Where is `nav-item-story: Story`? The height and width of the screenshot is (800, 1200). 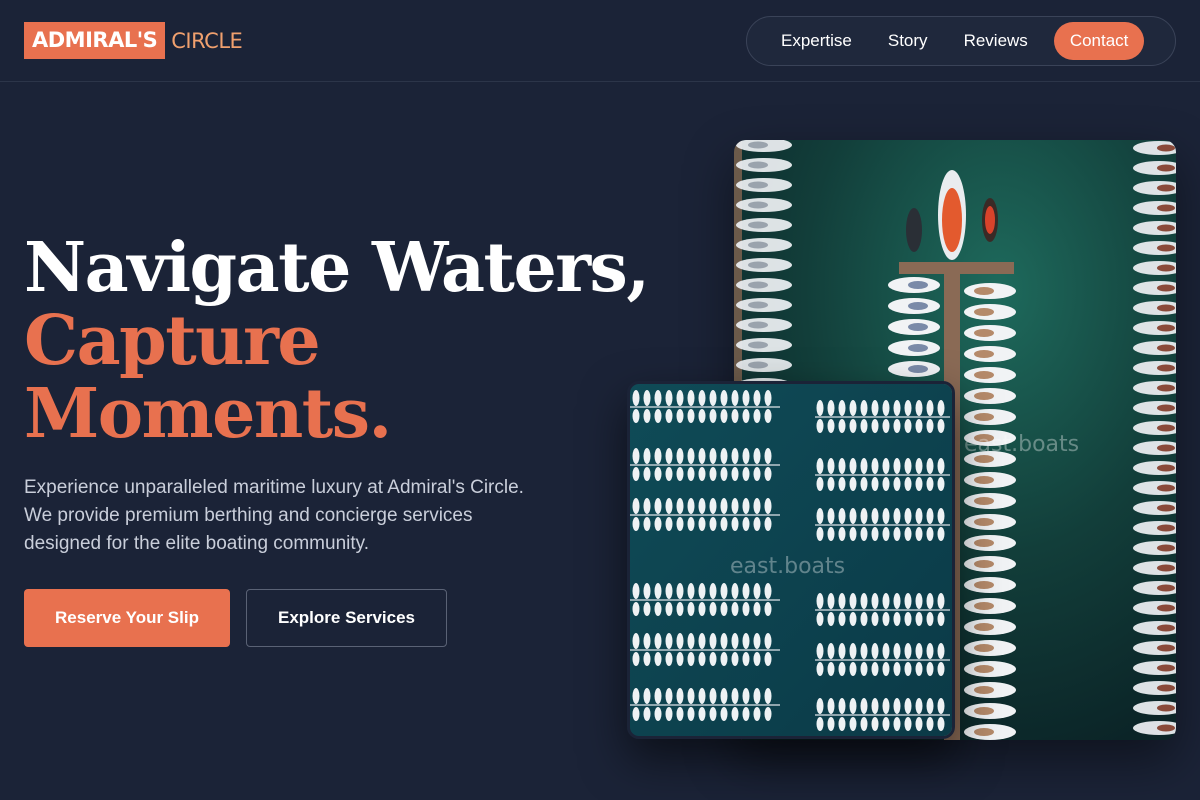 nav-item-story: Story is located at coordinates (908, 41).